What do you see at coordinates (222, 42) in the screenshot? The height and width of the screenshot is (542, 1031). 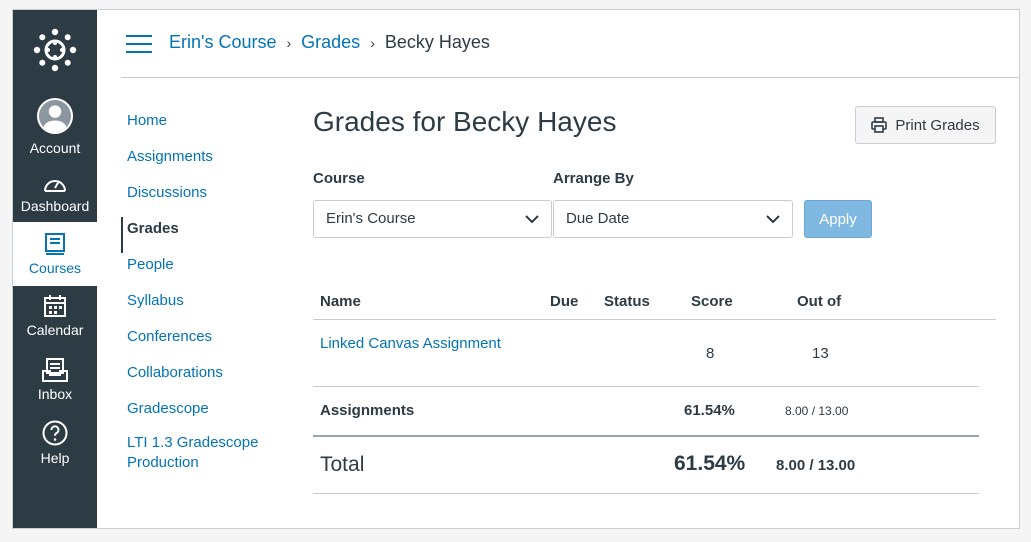 I see `breadcrumb-course: Erin's Course` at bounding box center [222, 42].